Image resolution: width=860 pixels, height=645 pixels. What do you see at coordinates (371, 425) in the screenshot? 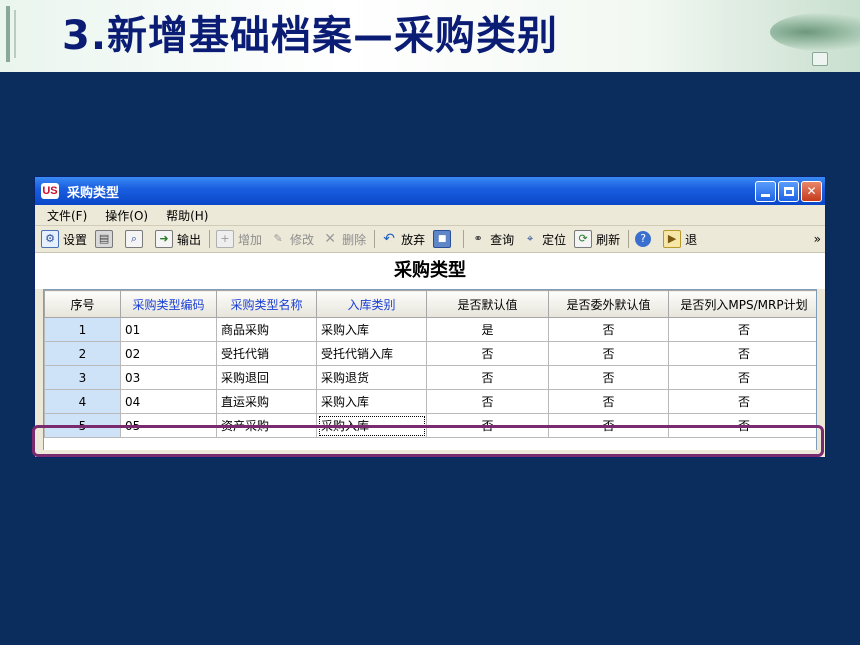
I see `cell-inbound-category-focused: 采购入库` at bounding box center [371, 425].